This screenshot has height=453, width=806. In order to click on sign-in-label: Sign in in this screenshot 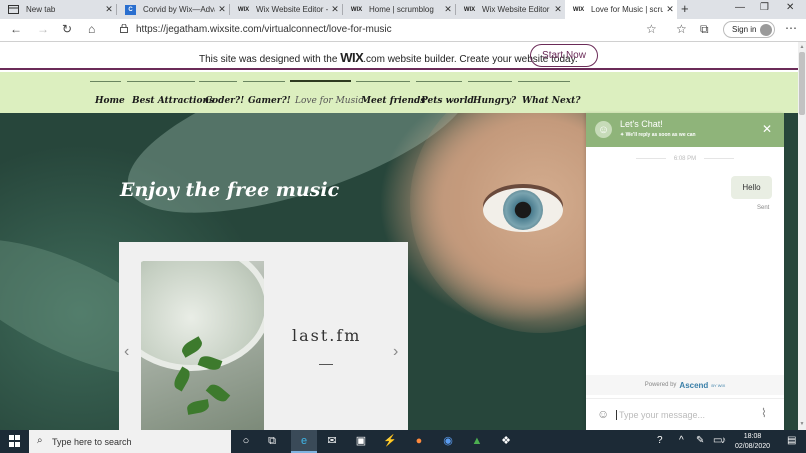, I will do `click(744, 29)`.